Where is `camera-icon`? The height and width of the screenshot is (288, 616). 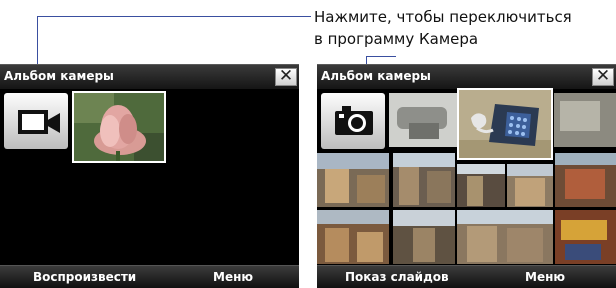 camera-icon is located at coordinates (354, 120).